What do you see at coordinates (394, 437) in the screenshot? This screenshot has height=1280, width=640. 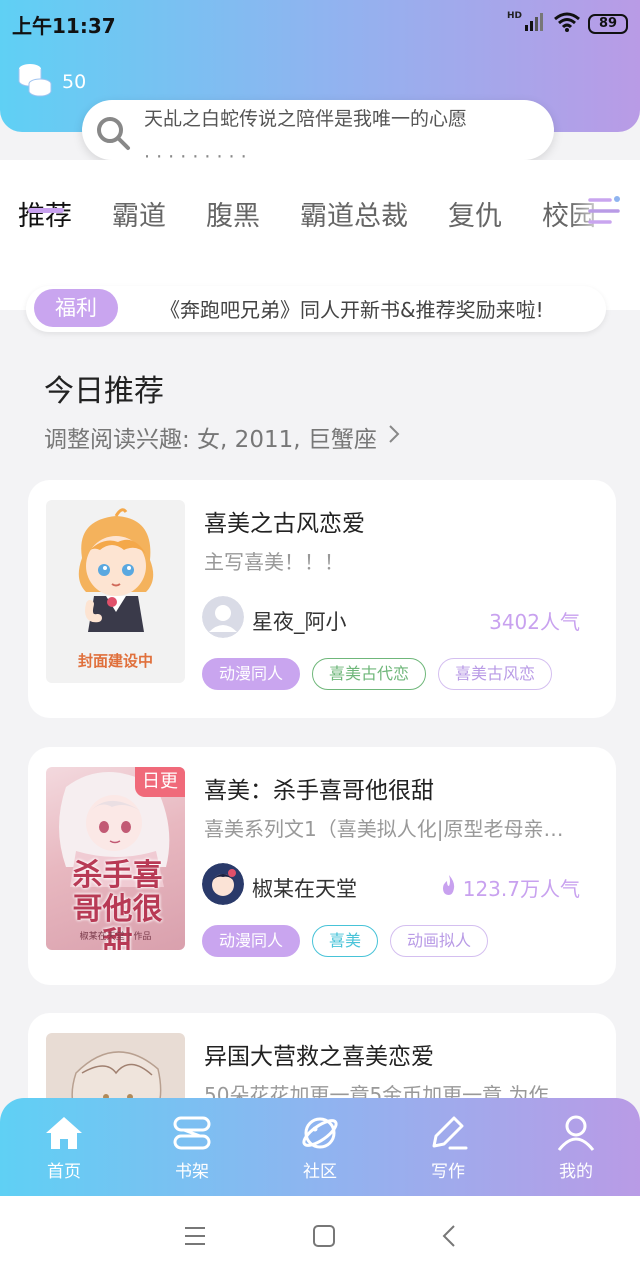 I see `chevron-right-icon` at bounding box center [394, 437].